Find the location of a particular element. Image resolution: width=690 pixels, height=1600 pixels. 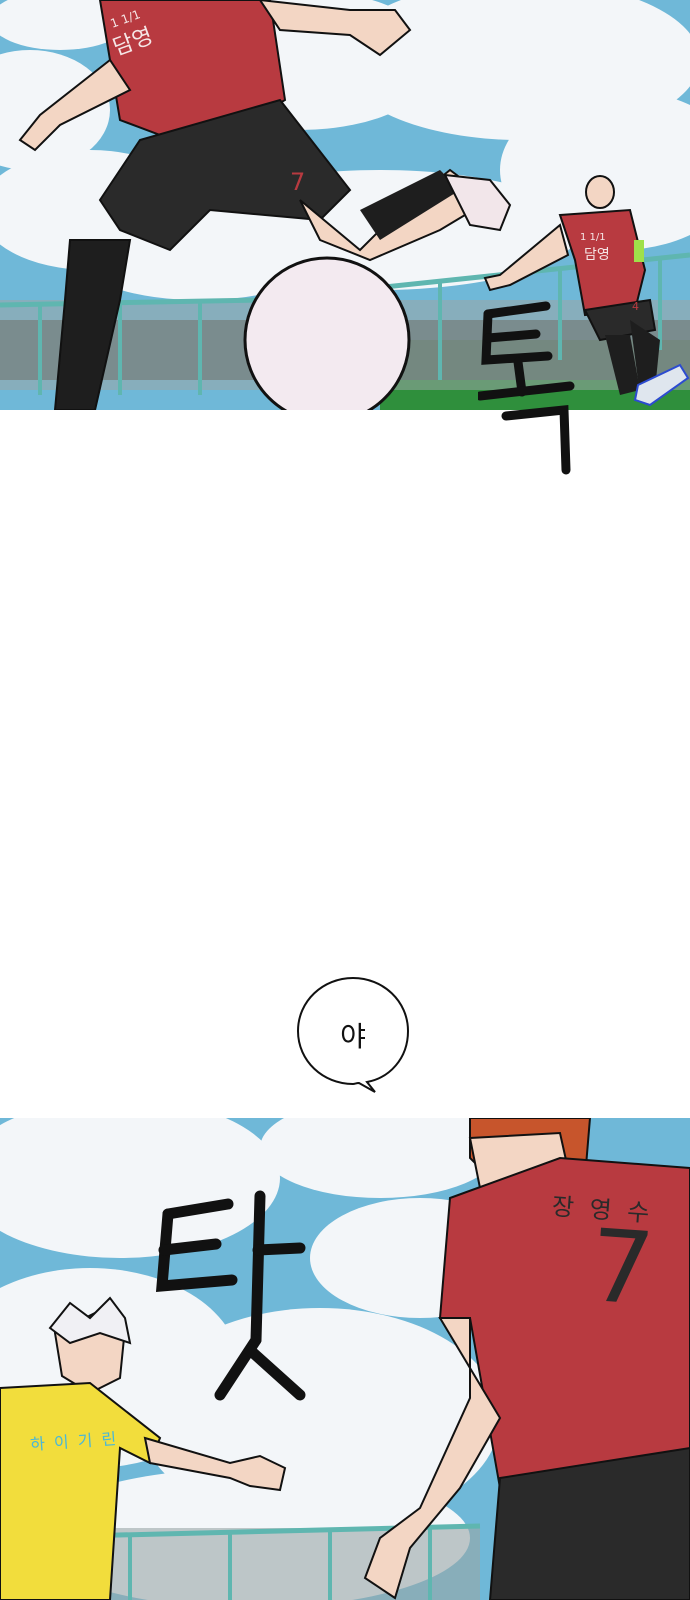

speech-bubble: 야 is located at coordinates (353, 1035).